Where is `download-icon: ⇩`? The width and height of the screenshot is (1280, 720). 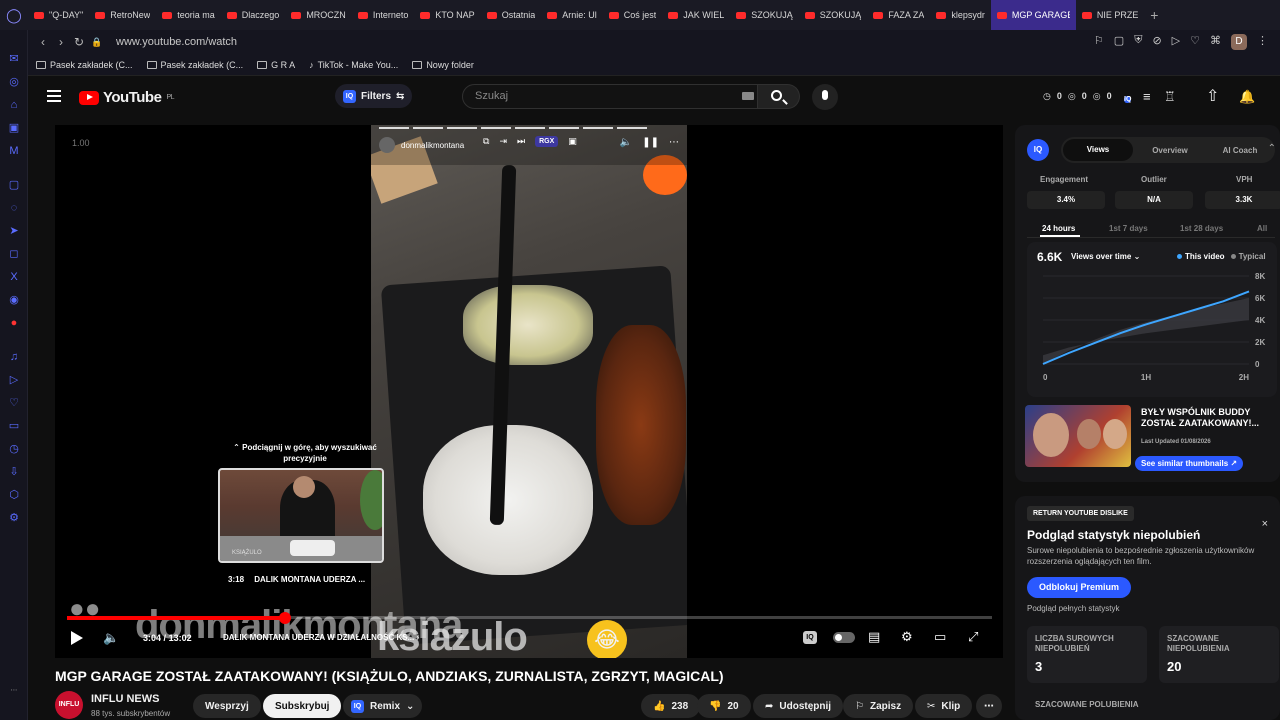 download-icon: ⇩ is located at coordinates (14, 472).